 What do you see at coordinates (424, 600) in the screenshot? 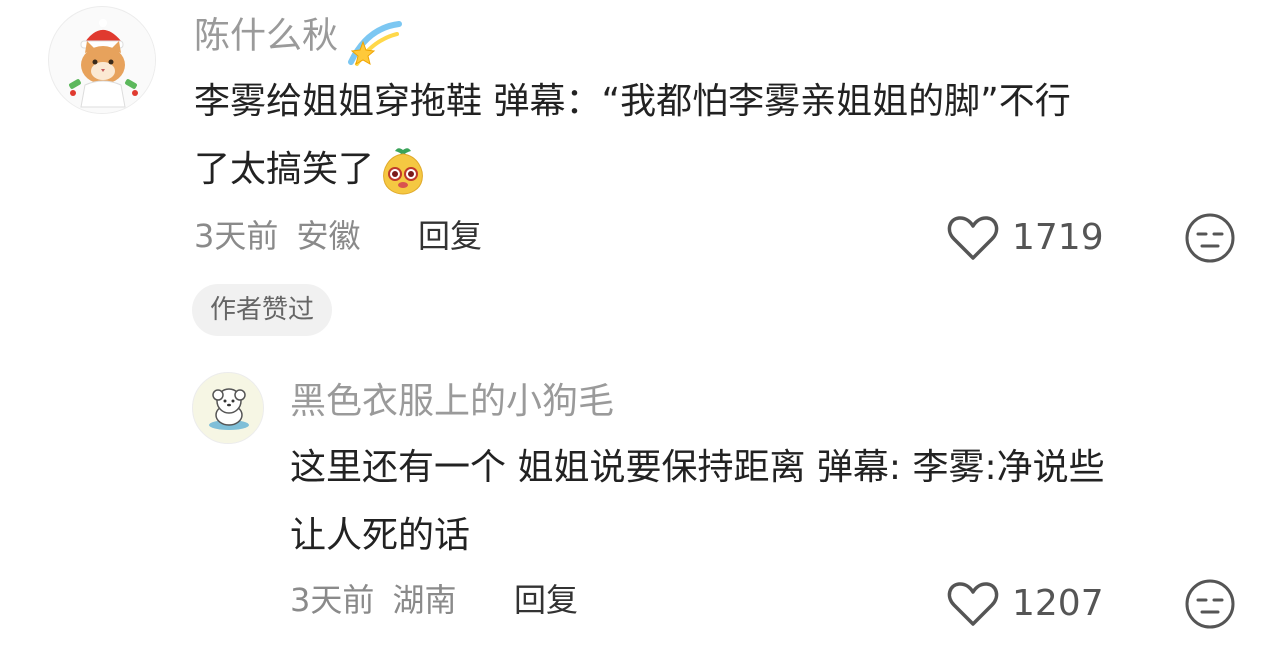
I see `comment-location: 湖南` at bounding box center [424, 600].